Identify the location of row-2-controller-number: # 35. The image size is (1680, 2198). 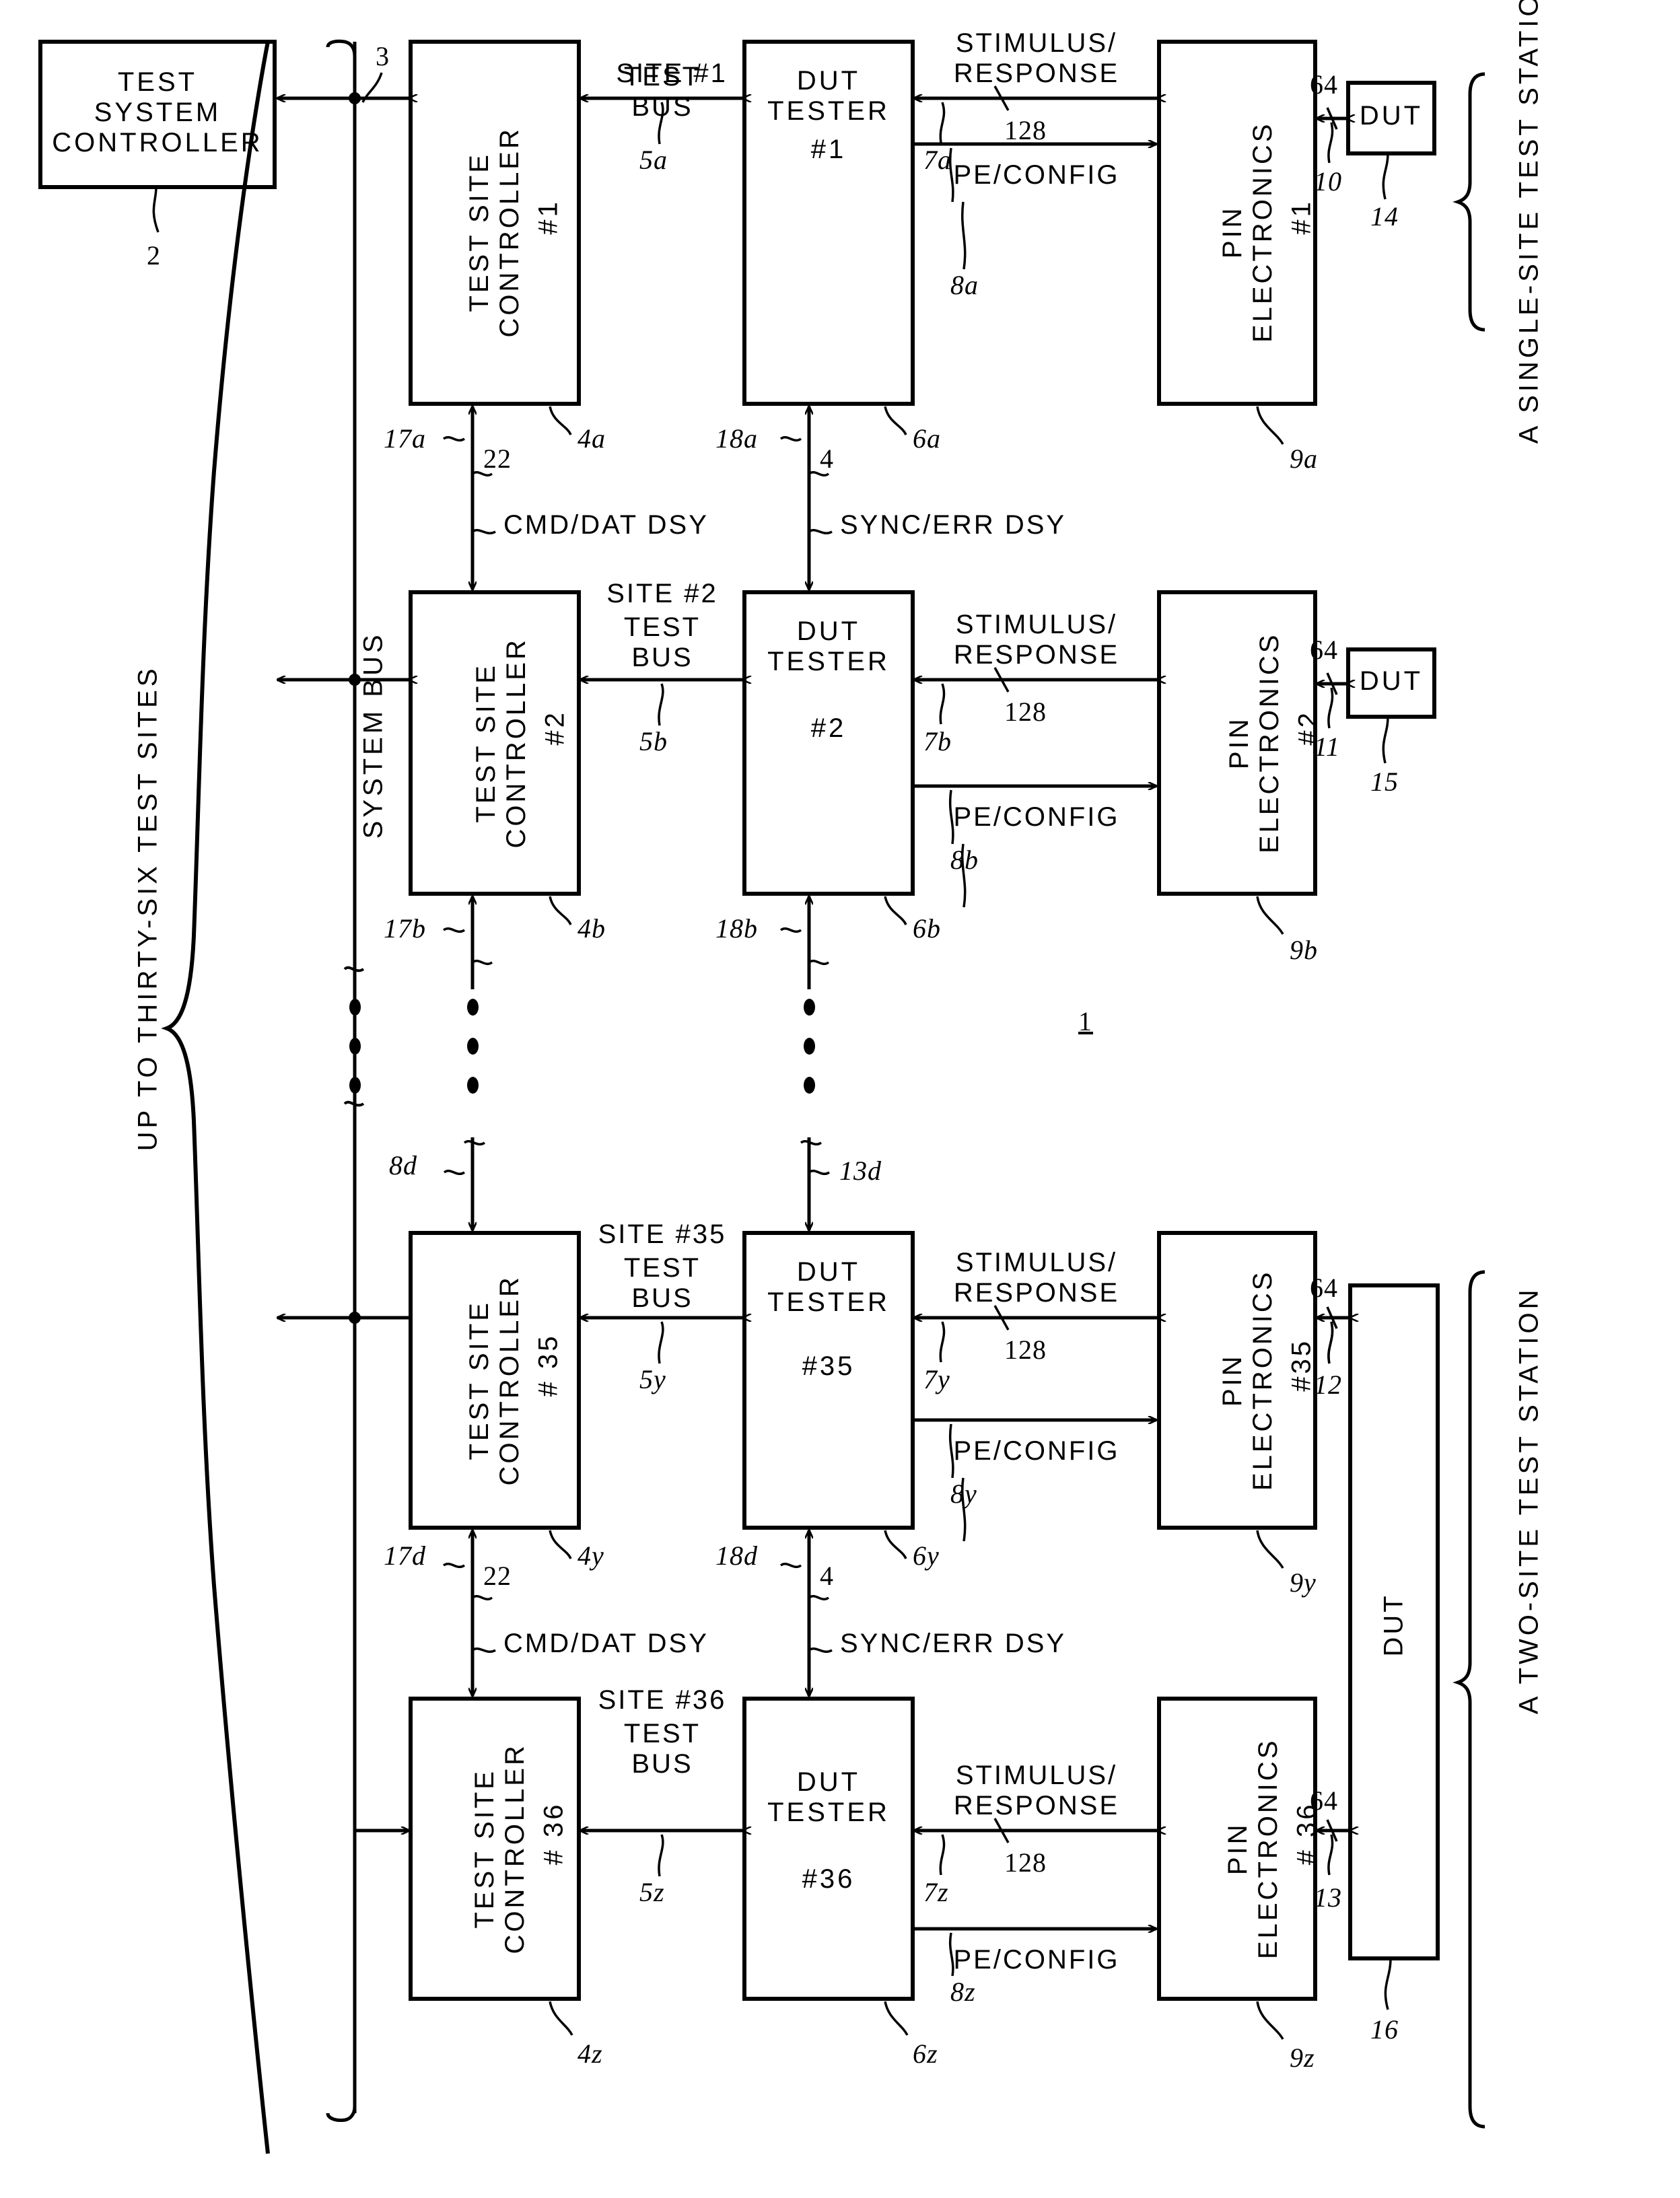
(548, 1365).